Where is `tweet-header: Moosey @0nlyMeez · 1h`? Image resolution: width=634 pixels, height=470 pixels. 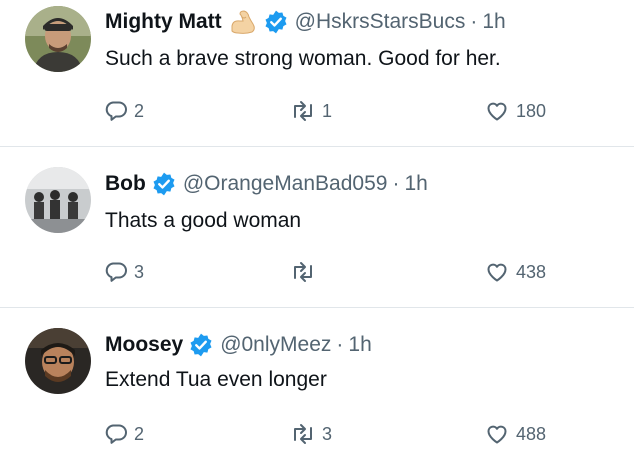 tweet-header: Moosey @0nlyMeez · 1h is located at coordinates (238, 345).